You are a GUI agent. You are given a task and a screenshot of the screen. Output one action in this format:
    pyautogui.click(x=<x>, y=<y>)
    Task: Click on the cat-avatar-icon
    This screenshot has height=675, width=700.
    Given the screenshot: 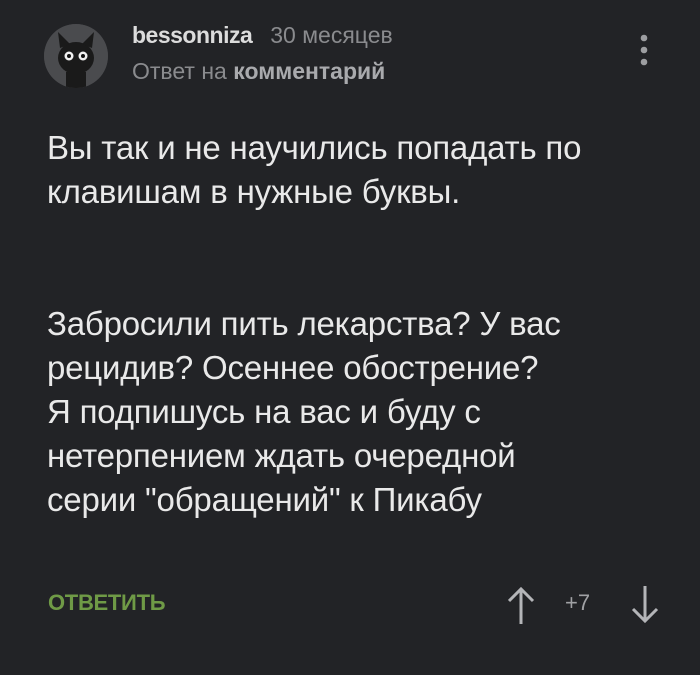 What is the action you would take?
    pyautogui.click(x=76, y=56)
    